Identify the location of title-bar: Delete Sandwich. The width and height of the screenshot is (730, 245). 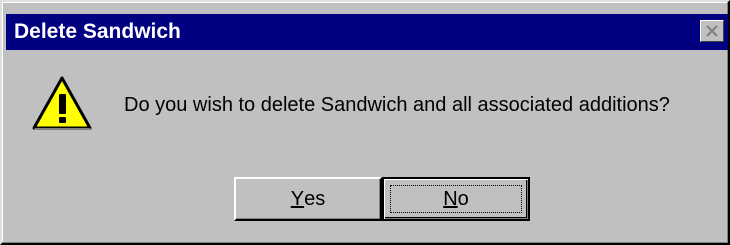
(367, 32).